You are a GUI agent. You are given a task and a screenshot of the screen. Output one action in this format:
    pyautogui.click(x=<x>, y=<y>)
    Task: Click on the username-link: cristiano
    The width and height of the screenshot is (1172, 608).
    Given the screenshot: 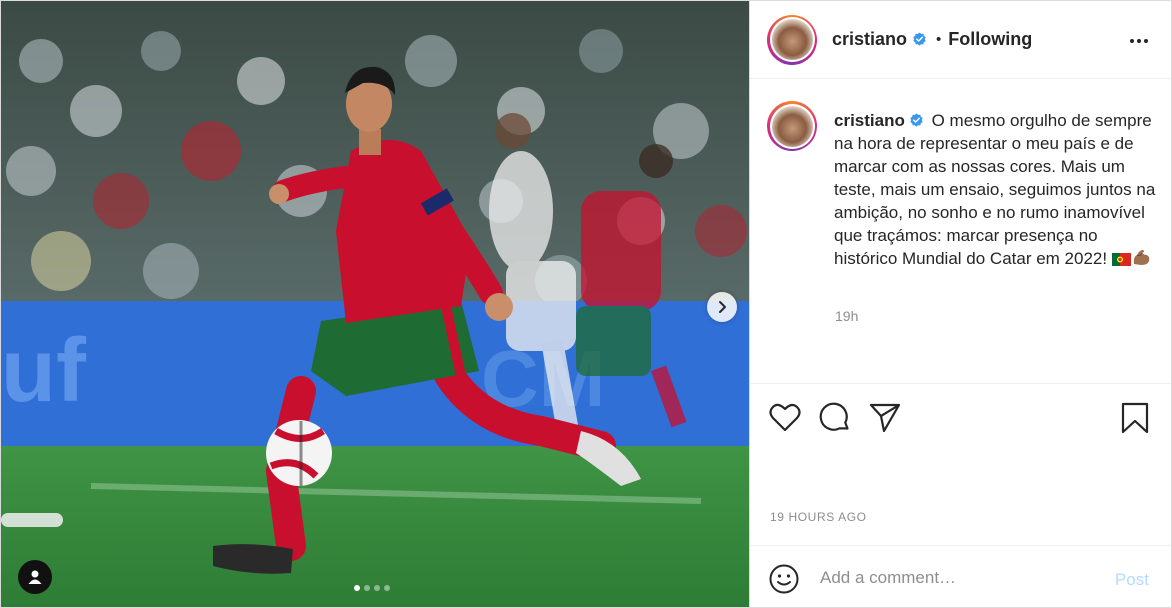 What is the action you would take?
    pyautogui.click(x=869, y=39)
    